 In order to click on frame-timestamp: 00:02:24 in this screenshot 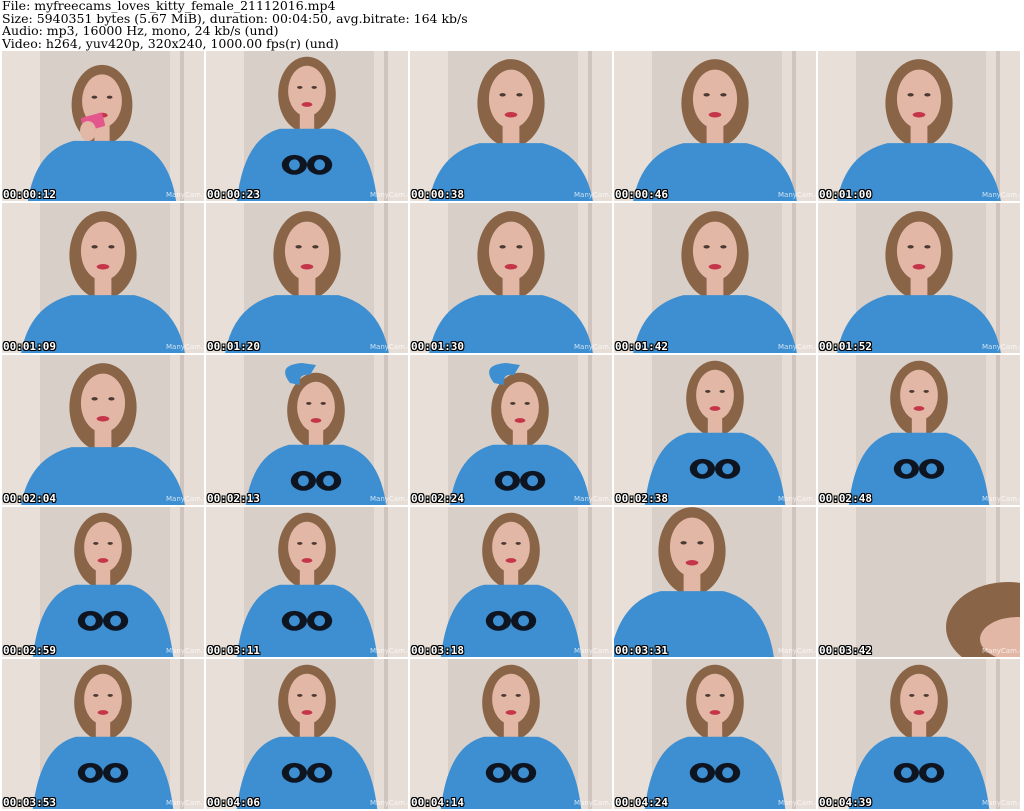, I will do `click(437, 498)`.